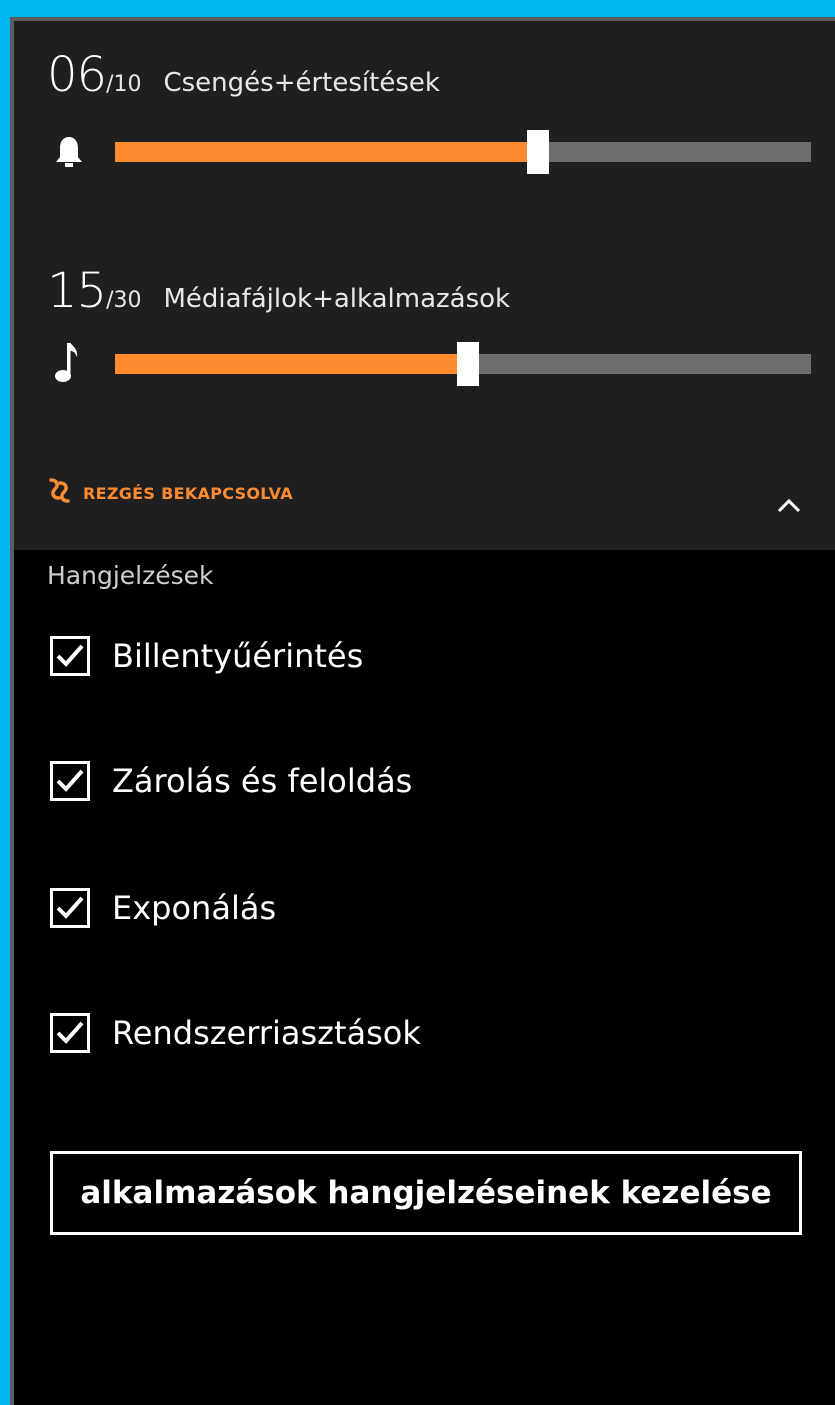 The width and height of the screenshot is (835, 1405). Describe the element at coordinates (77, 291) in the screenshot. I see `media-volume-value: 15` at that location.